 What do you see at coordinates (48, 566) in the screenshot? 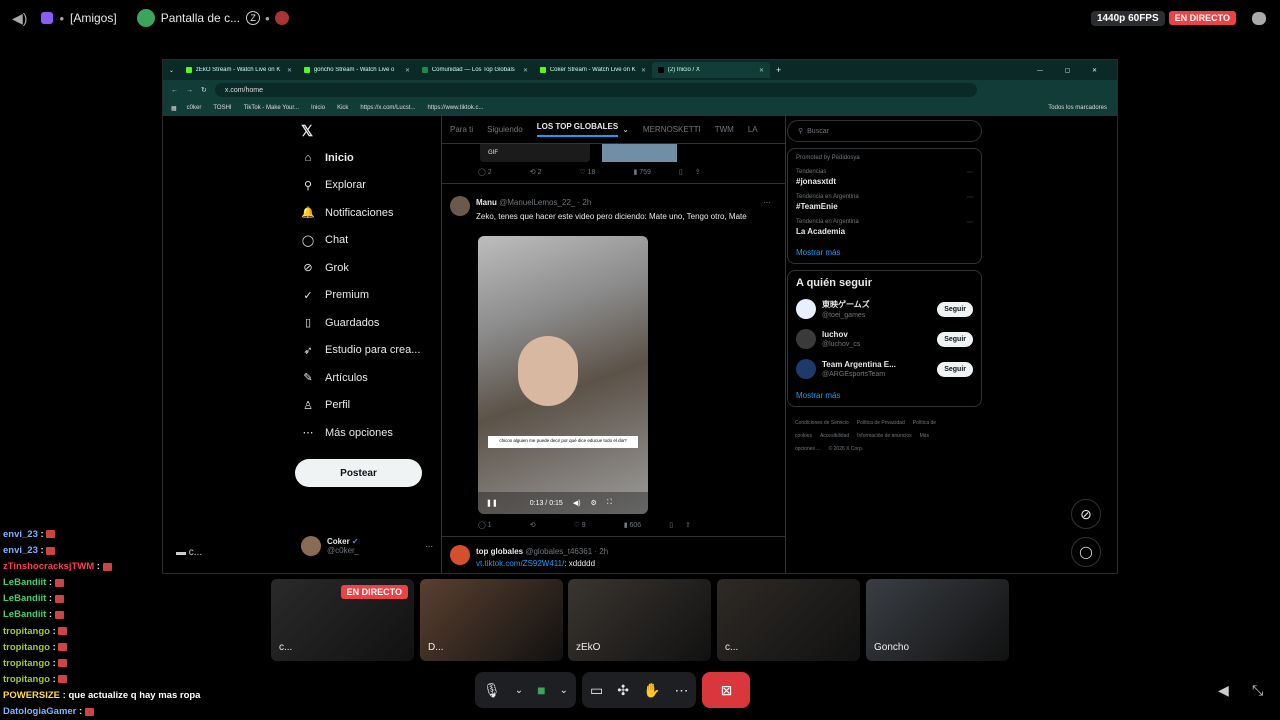
I see `chat-username: zTinshocracksjTWM` at bounding box center [48, 566].